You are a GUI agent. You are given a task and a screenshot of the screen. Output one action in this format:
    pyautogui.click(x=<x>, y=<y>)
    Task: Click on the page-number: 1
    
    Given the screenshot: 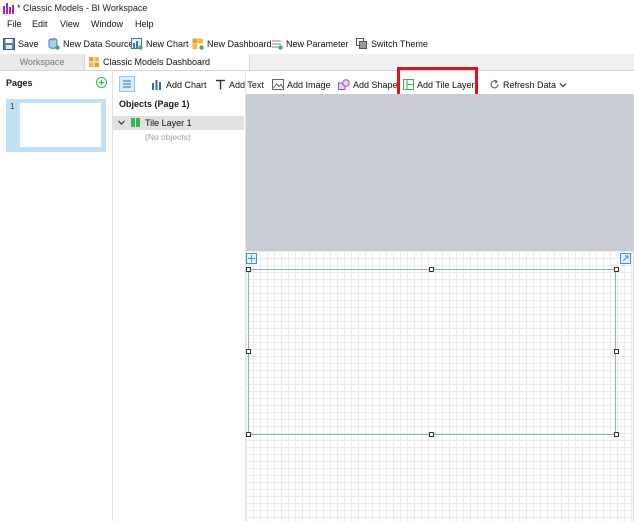 What is the action you would take?
    pyautogui.click(x=12, y=106)
    